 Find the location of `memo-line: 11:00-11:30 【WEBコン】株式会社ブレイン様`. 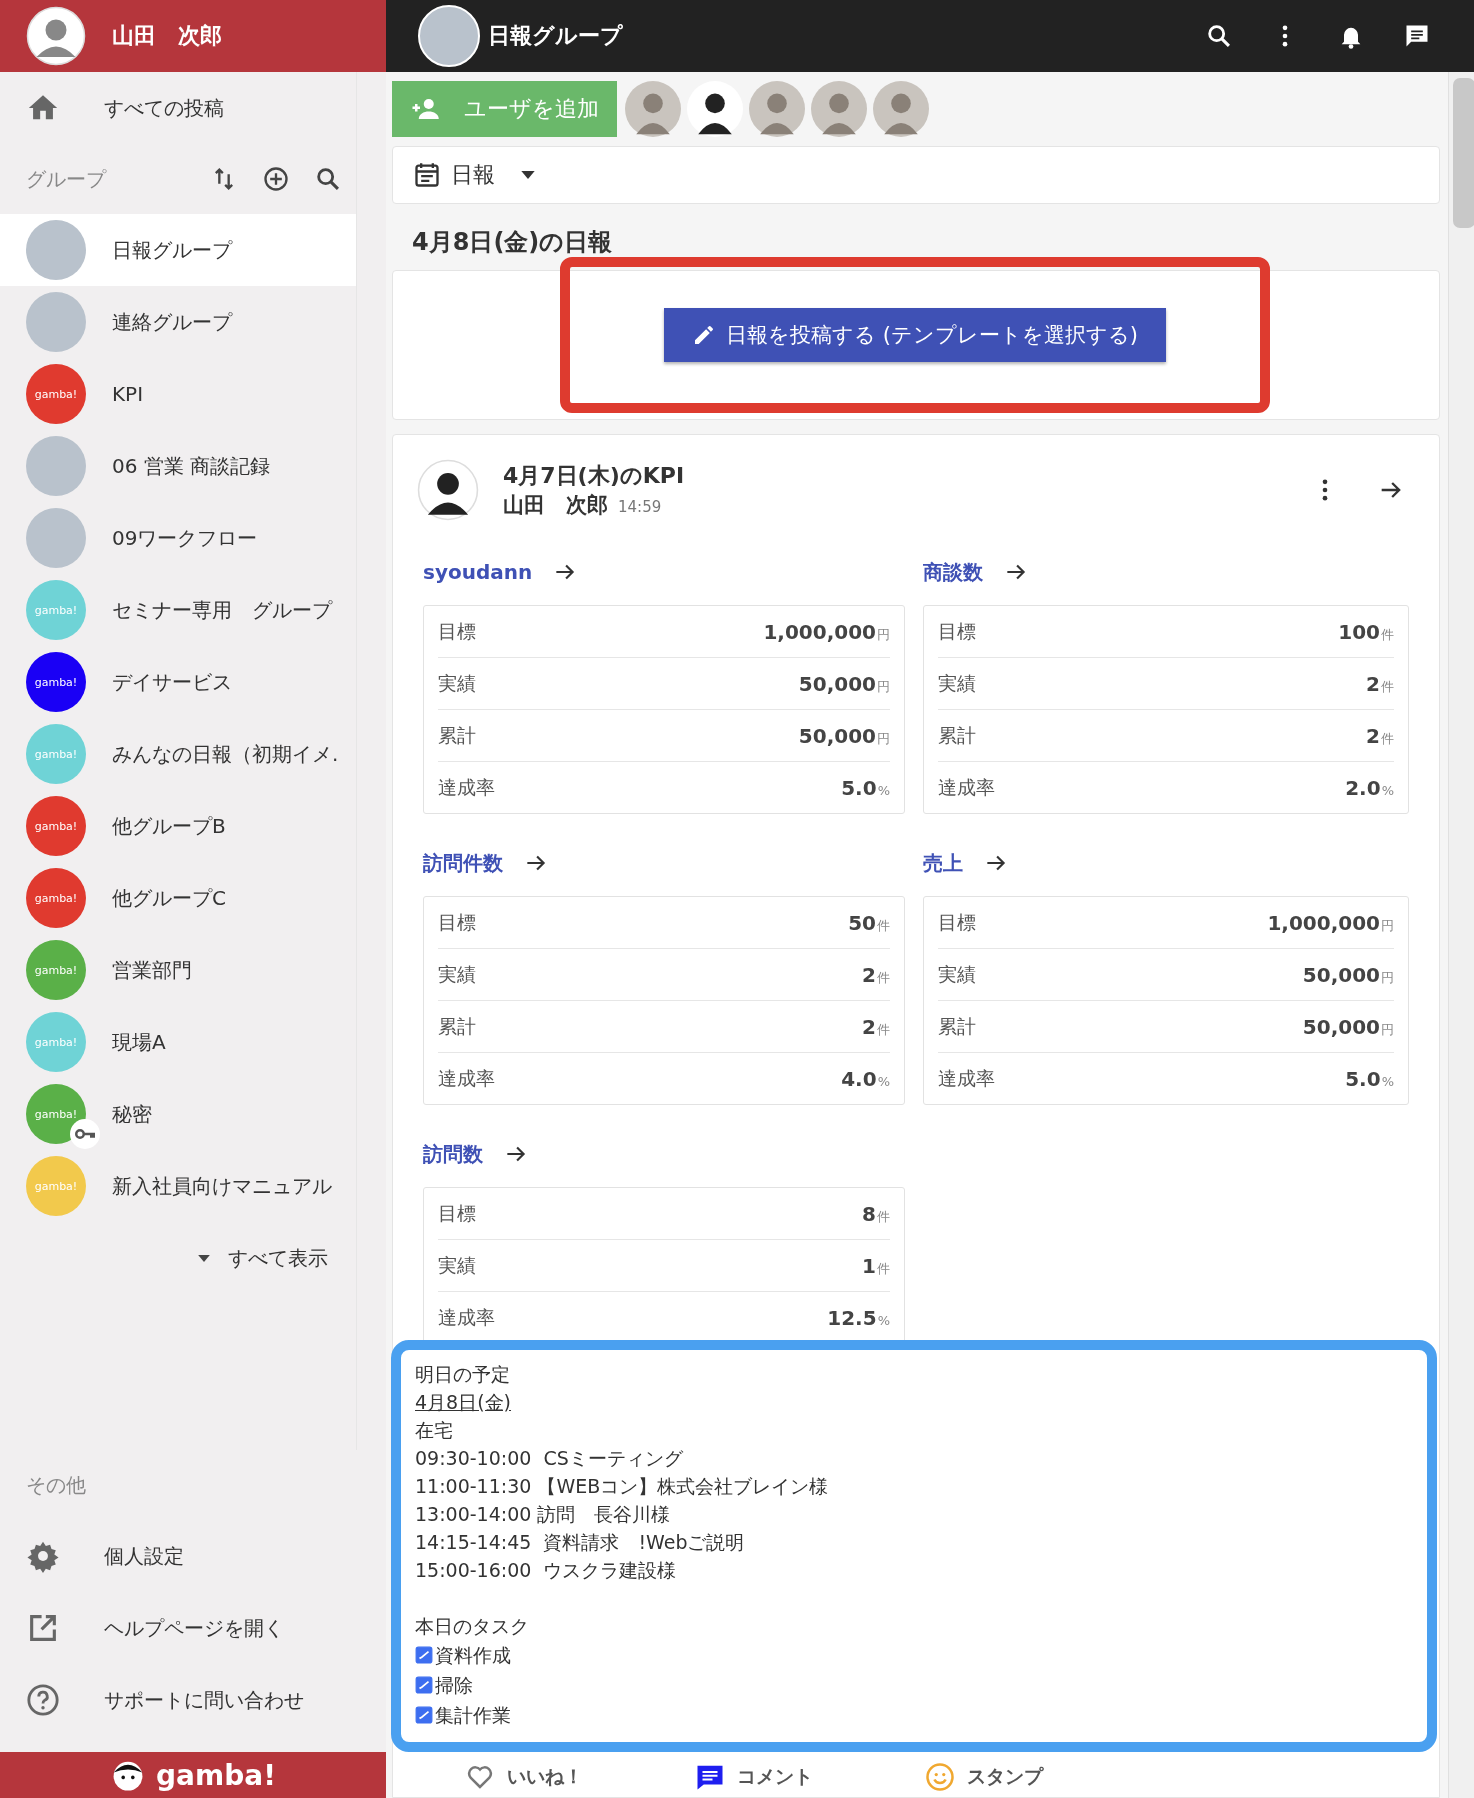

memo-line: 11:00-11:30 【WEBコン】株式会社ブレイン様 is located at coordinates (622, 1486).